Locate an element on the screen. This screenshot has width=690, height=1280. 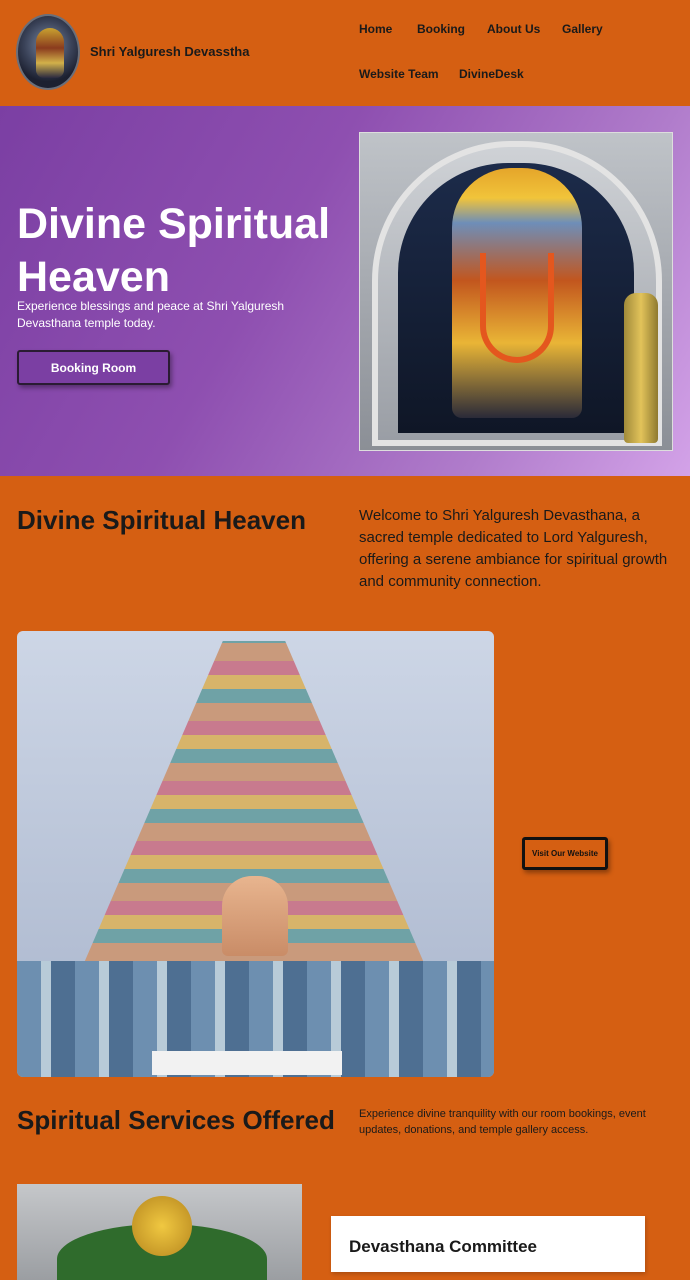
hero-title: Divine Spiritual Heaven is located at coordinates (174, 250).